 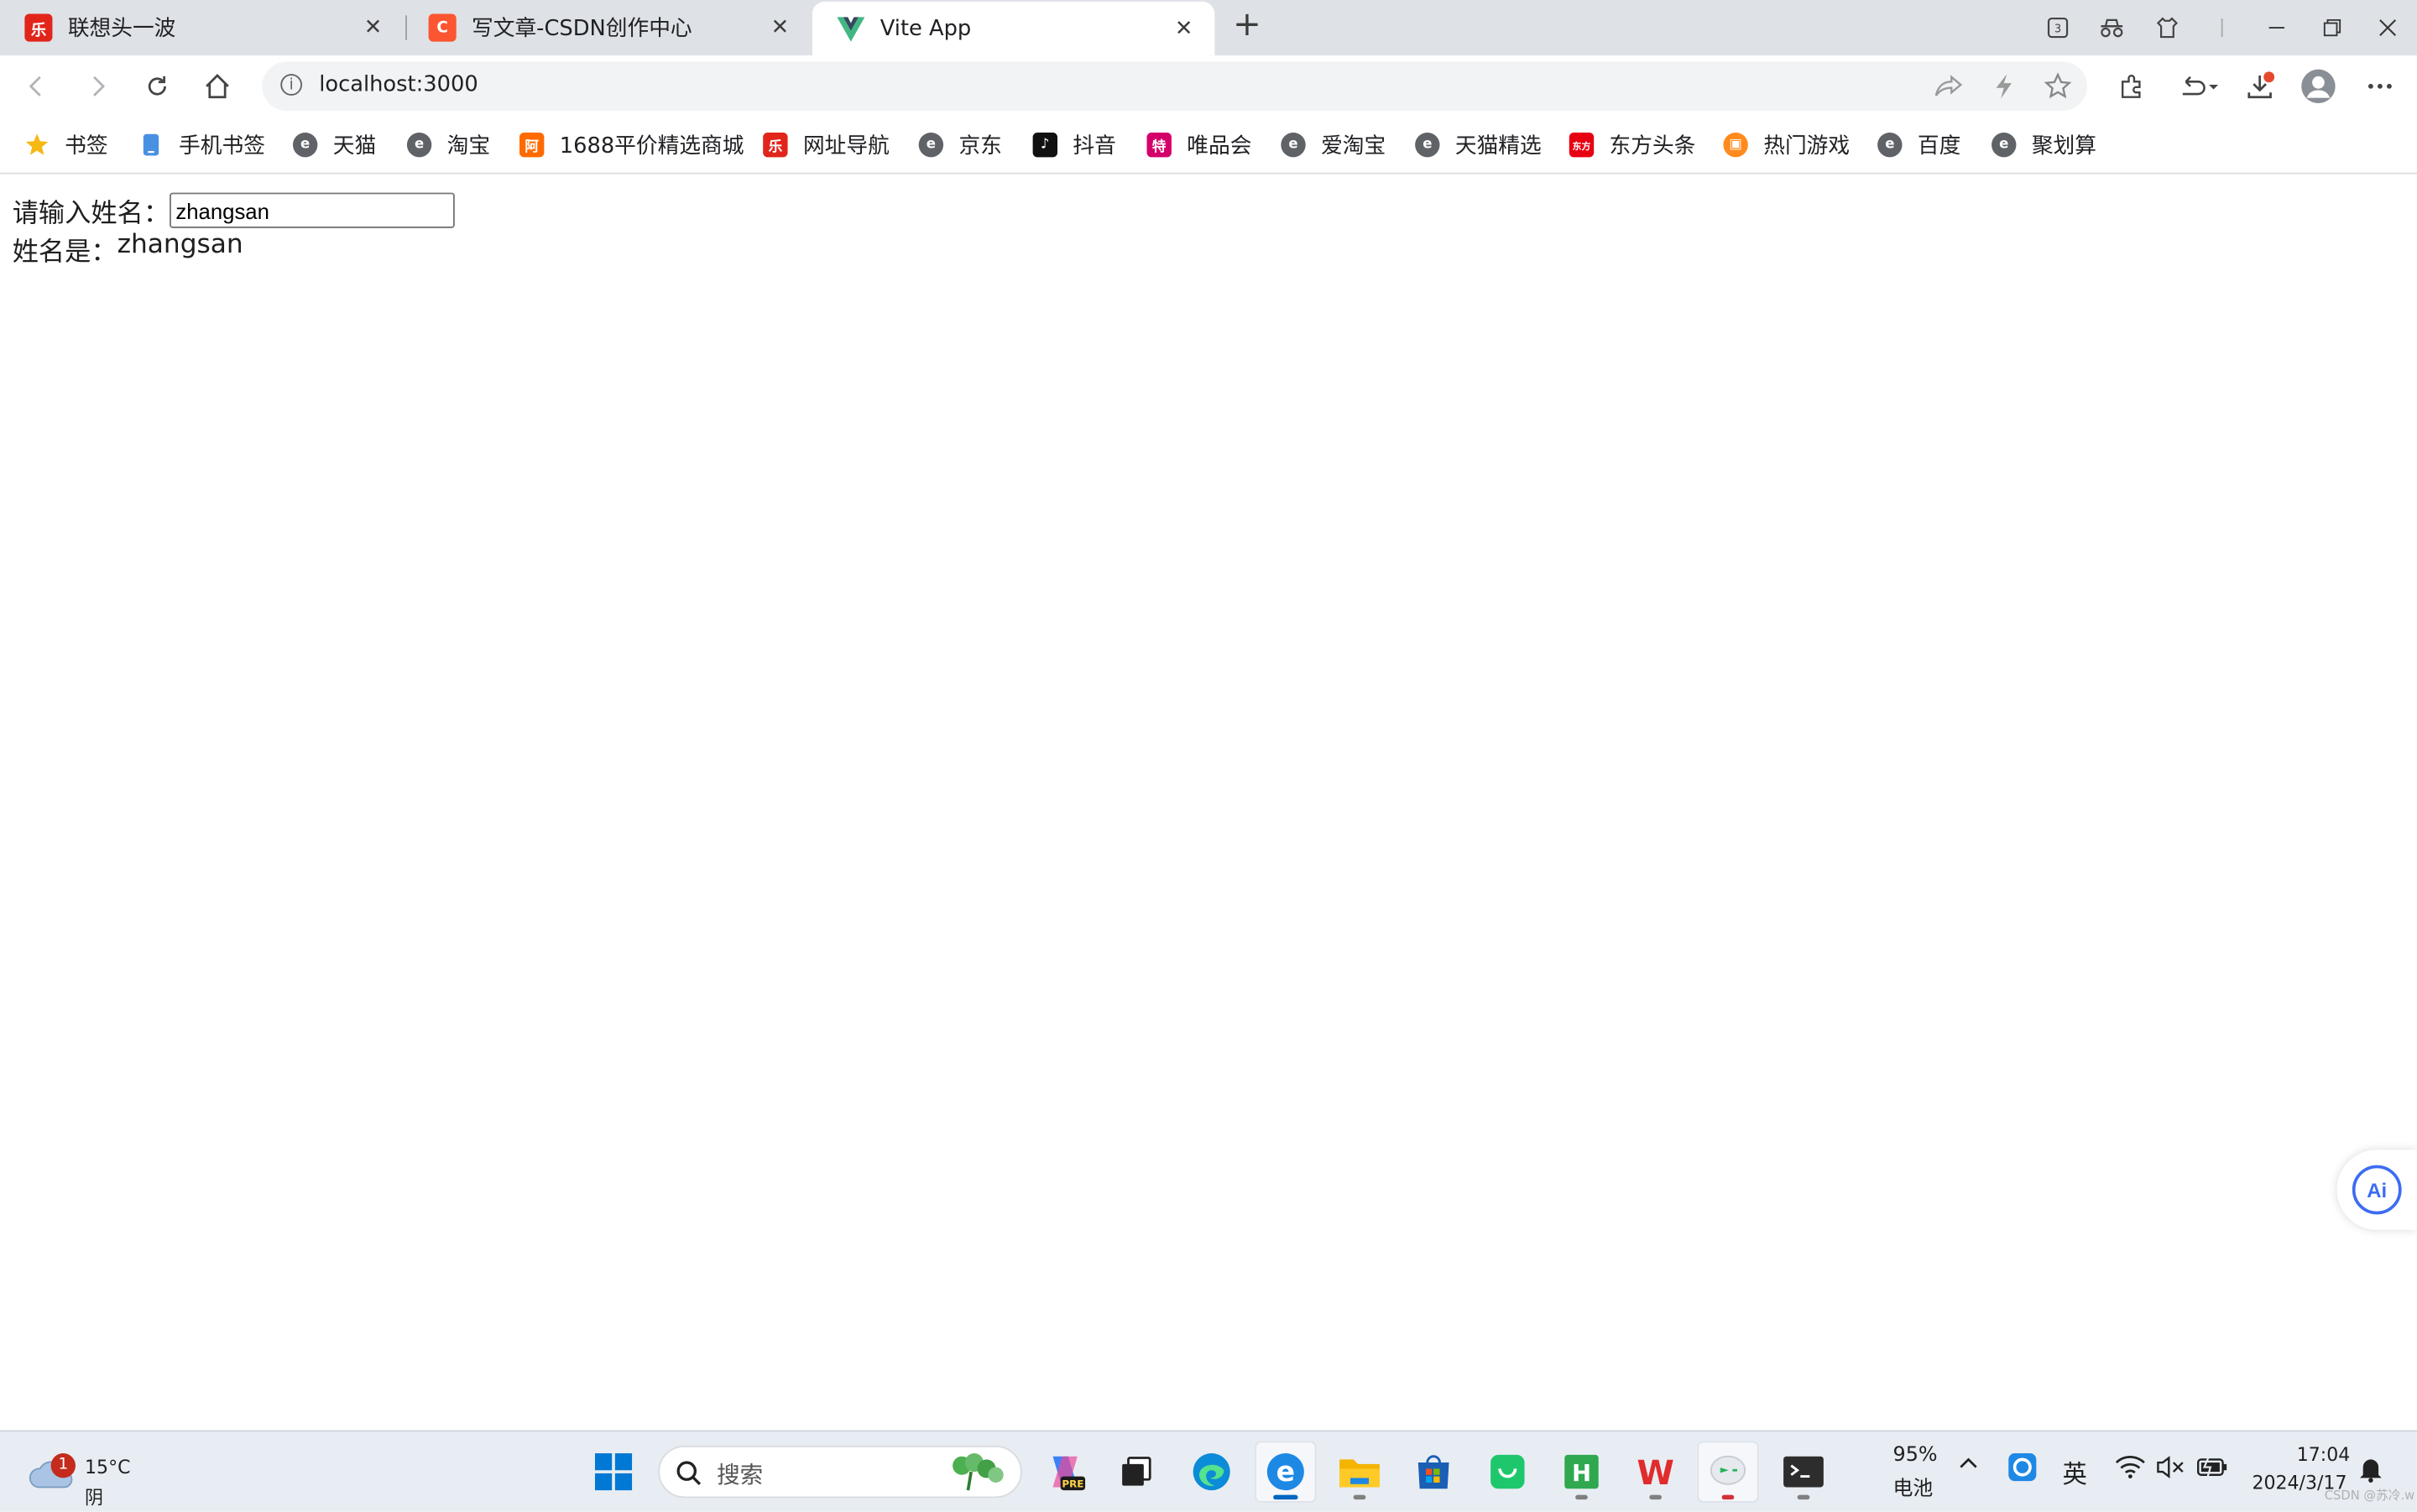 I want to click on bookmark-item: e 聚划算, so click(x=2044, y=144).